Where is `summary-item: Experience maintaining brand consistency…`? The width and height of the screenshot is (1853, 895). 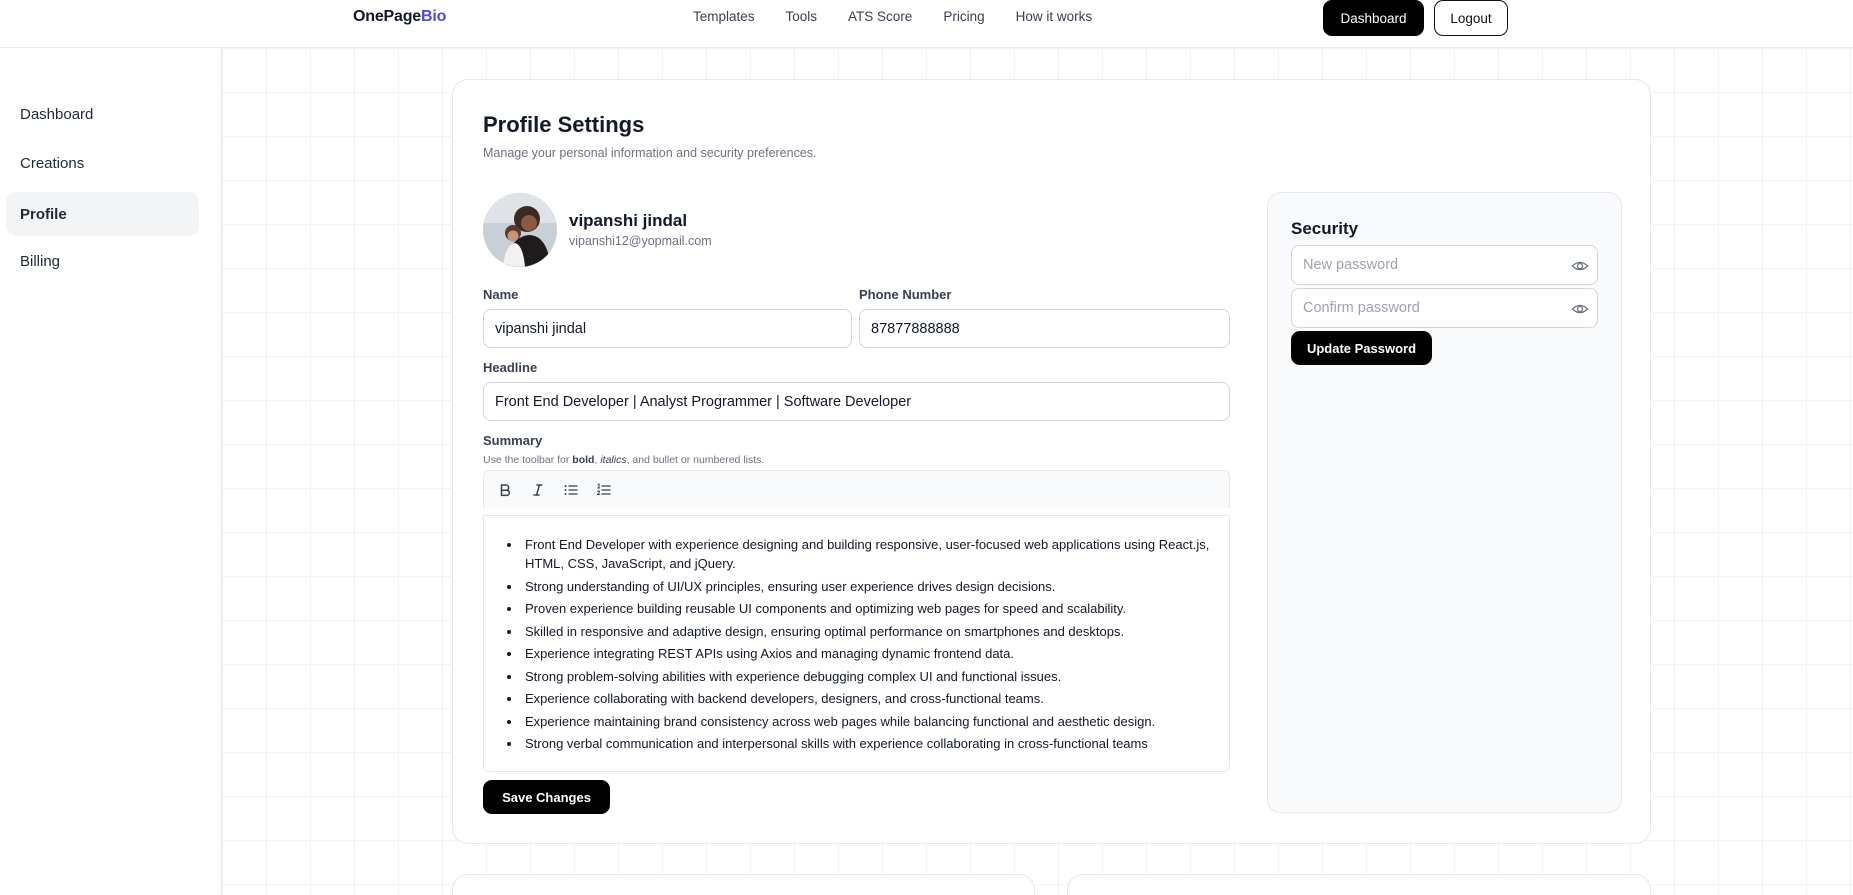 summary-item: Experience maintaining brand consistency… is located at coordinates (868, 721).